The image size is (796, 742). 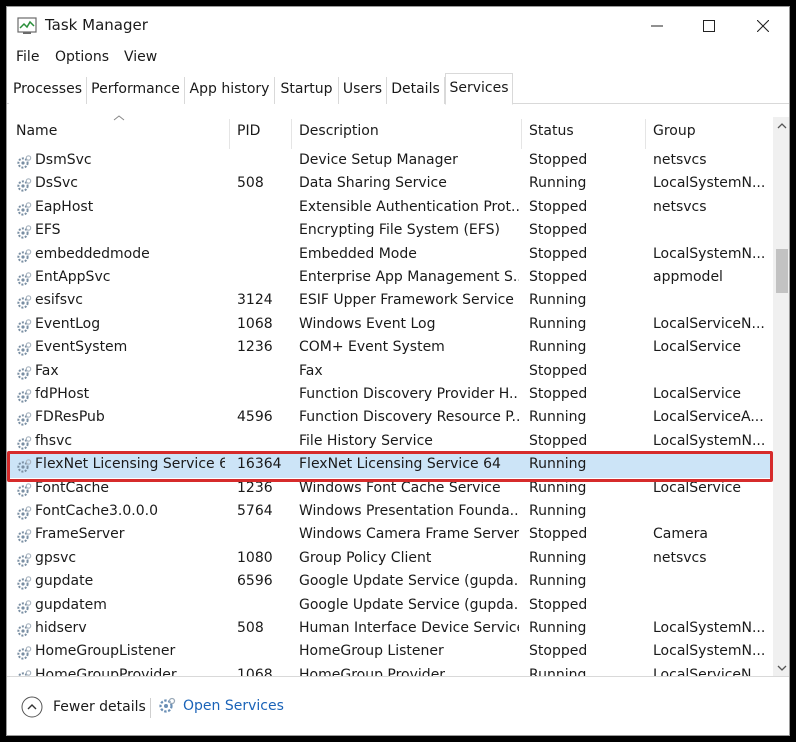 What do you see at coordinates (233, 706) in the screenshot?
I see `open-services-label: Open Services` at bounding box center [233, 706].